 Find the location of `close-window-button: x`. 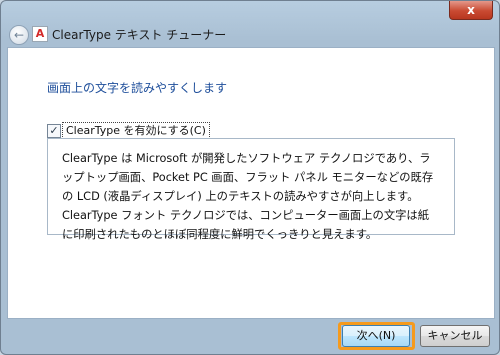

close-window-button: x is located at coordinates (471, 10).